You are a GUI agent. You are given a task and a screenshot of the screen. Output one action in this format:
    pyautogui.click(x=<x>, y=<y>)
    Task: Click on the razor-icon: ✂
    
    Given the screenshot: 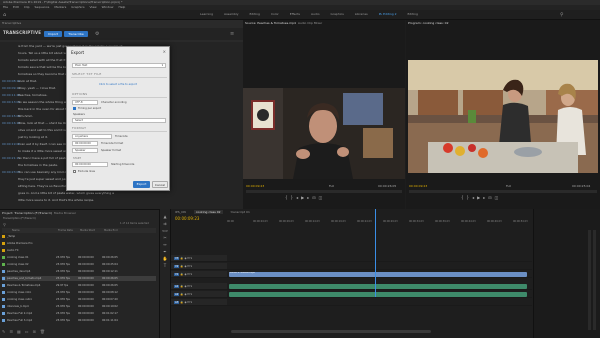 What is the action you would take?
    pyautogui.click(x=165, y=237)
    